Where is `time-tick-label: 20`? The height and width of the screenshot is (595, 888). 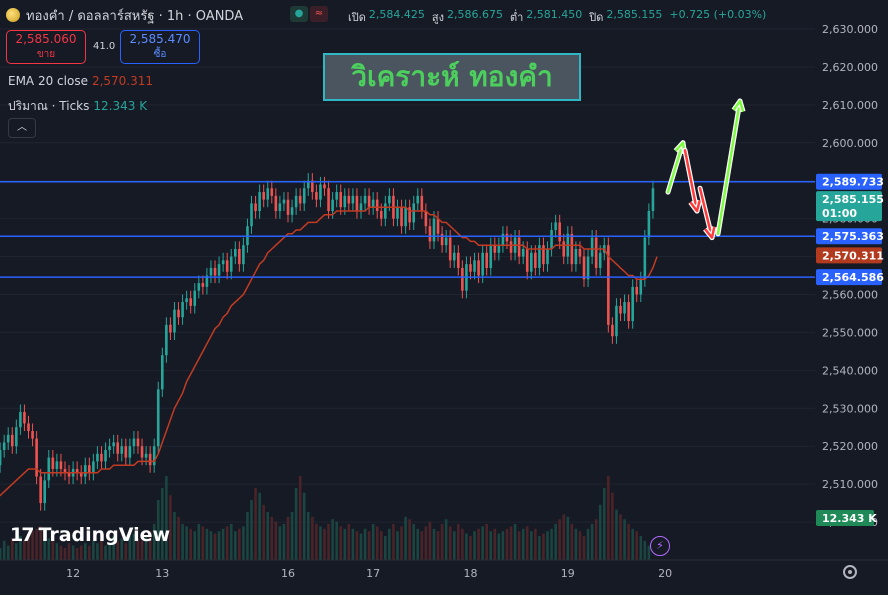 time-tick-label: 20 is located at coordinates (665, 573).